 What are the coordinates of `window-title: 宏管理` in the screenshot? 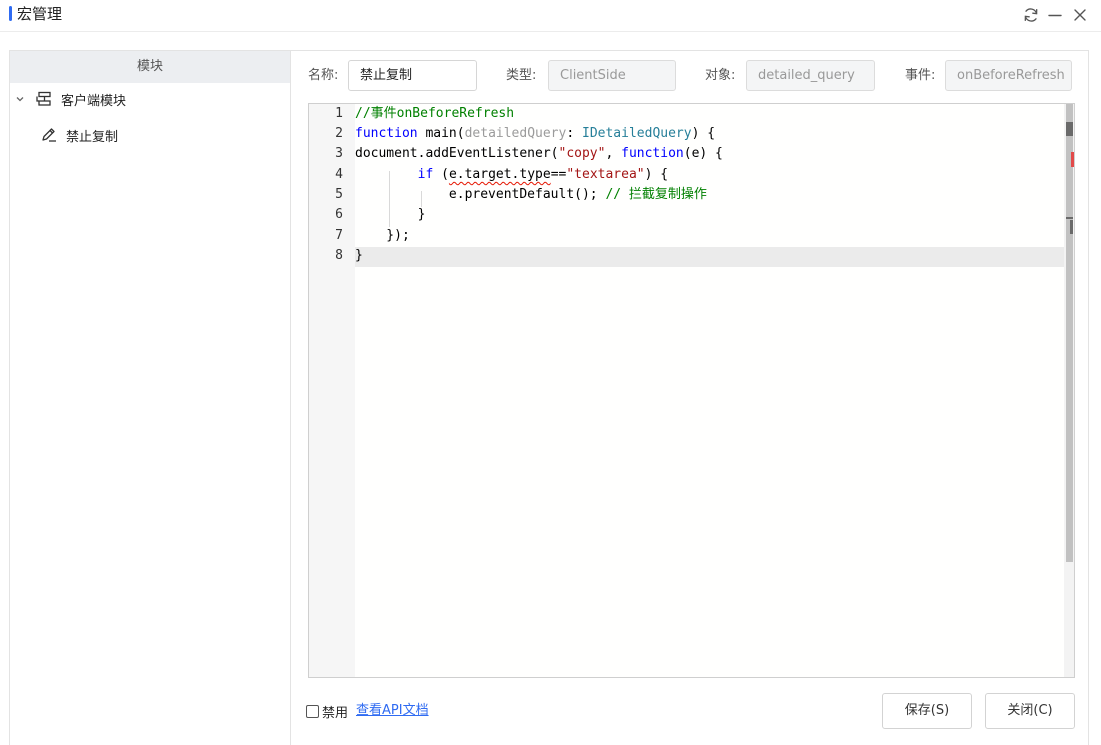 It's located at (40, 14).